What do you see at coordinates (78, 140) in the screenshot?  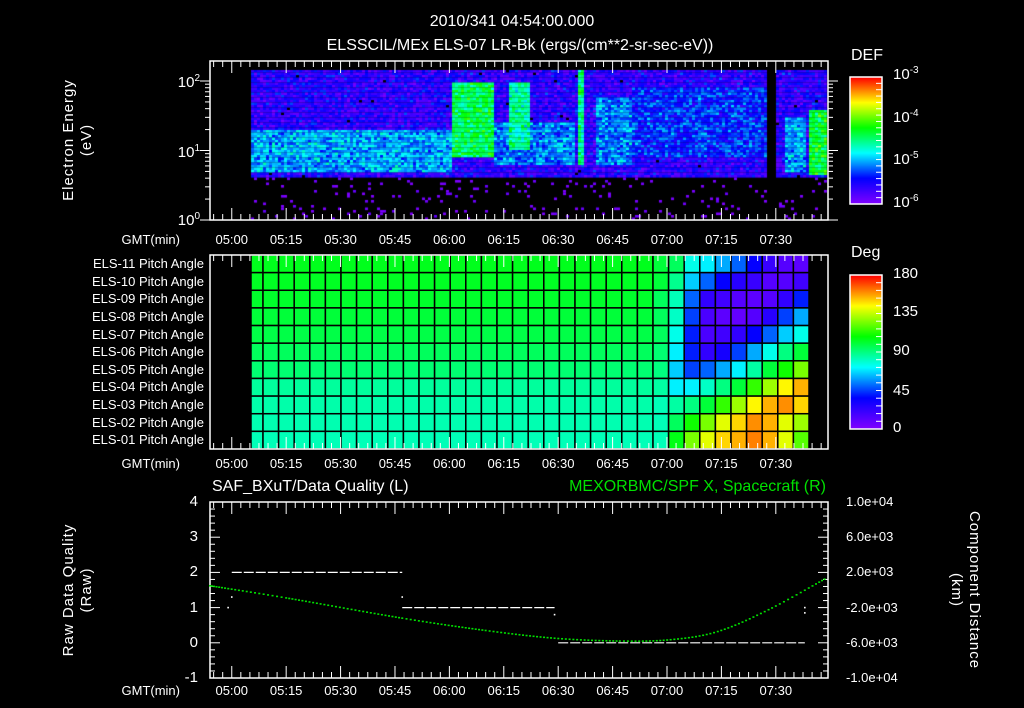 I see `energy-axis-title: Electron Energy (eV)` at bounding box center [78, 140].